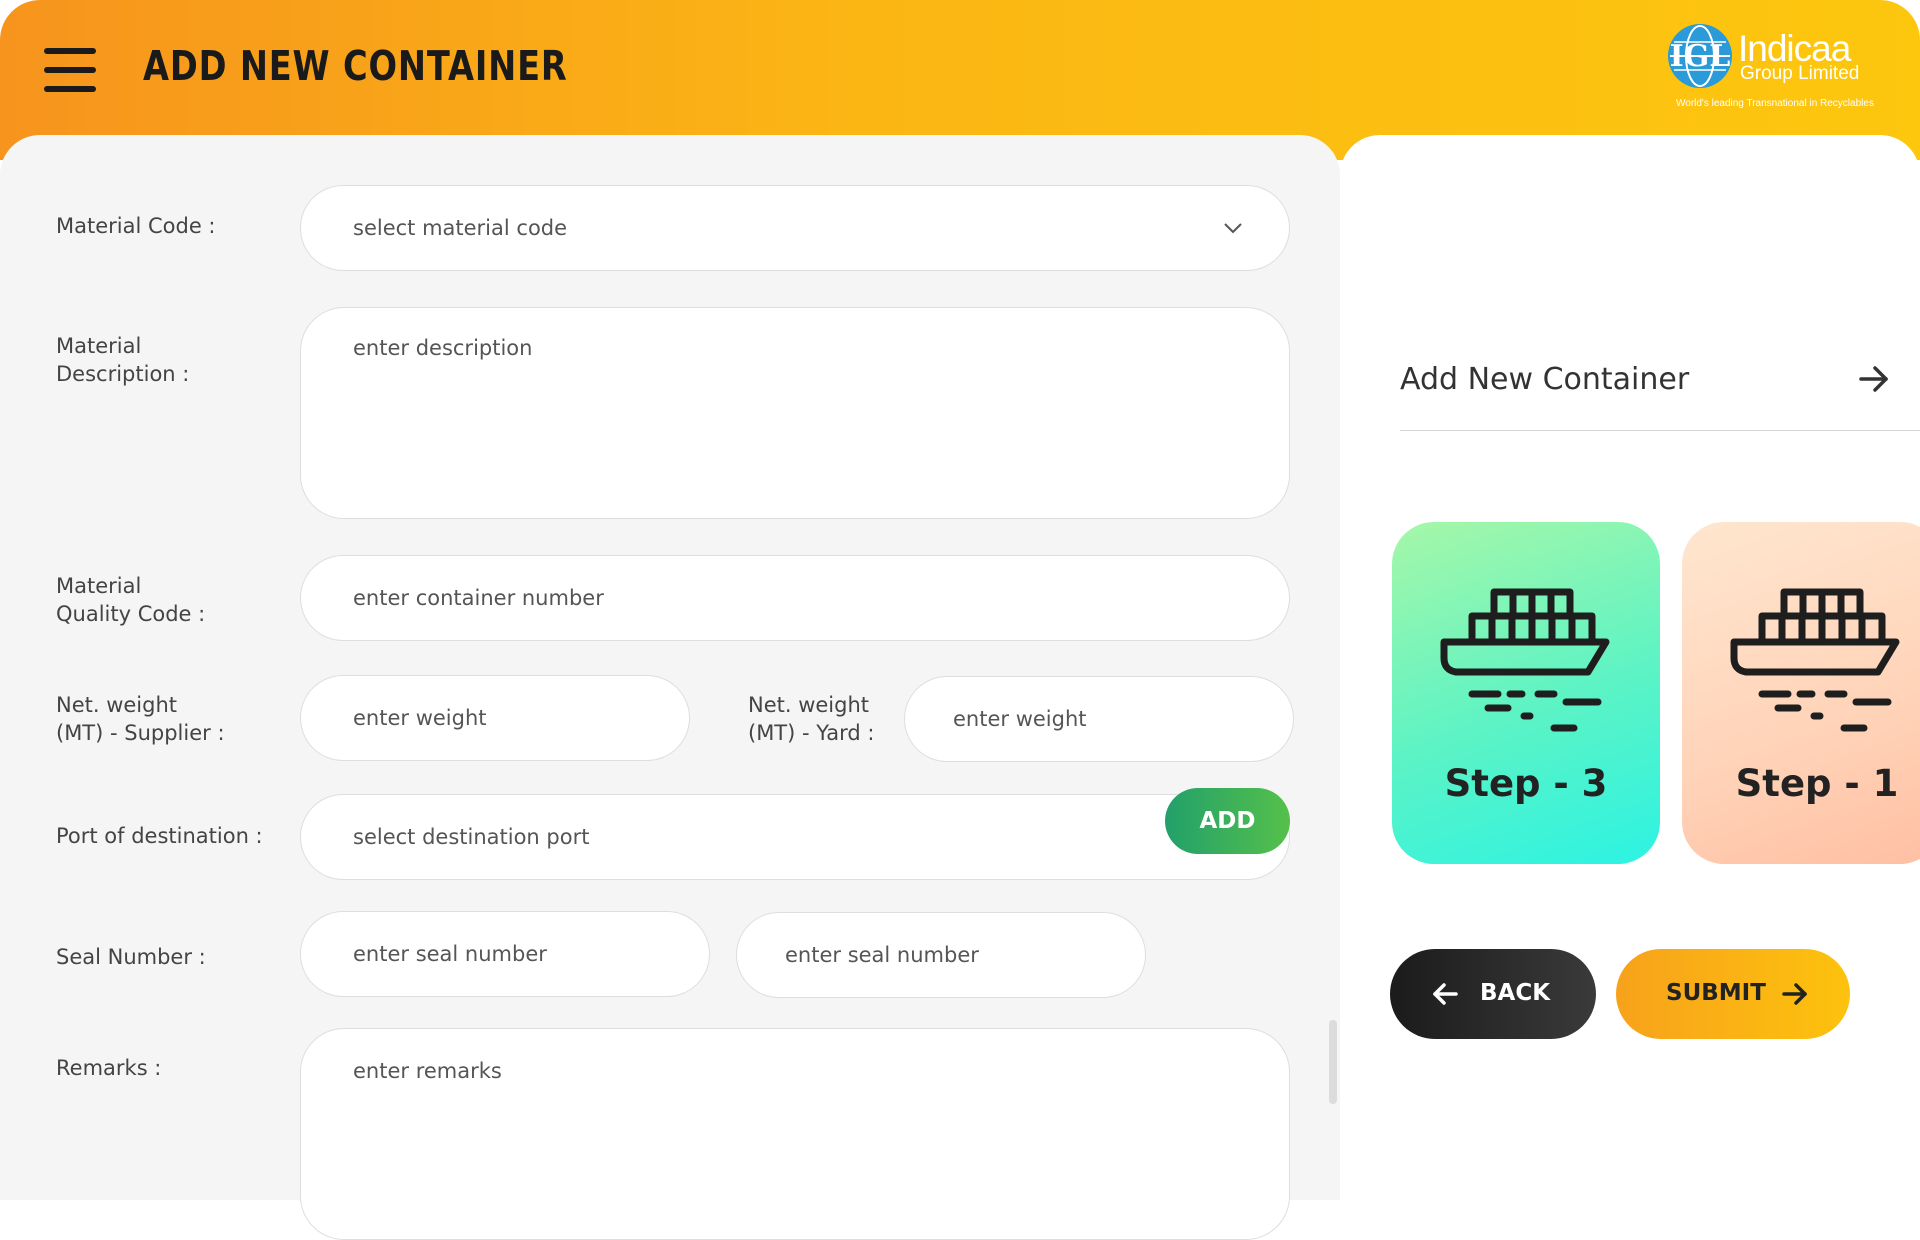 The image size is (1920, 1240). What do you see at coordinates (495, 718) in the screenshot?
I see `weight-supplier-input: enter weight` at bounding box center [495, 718].